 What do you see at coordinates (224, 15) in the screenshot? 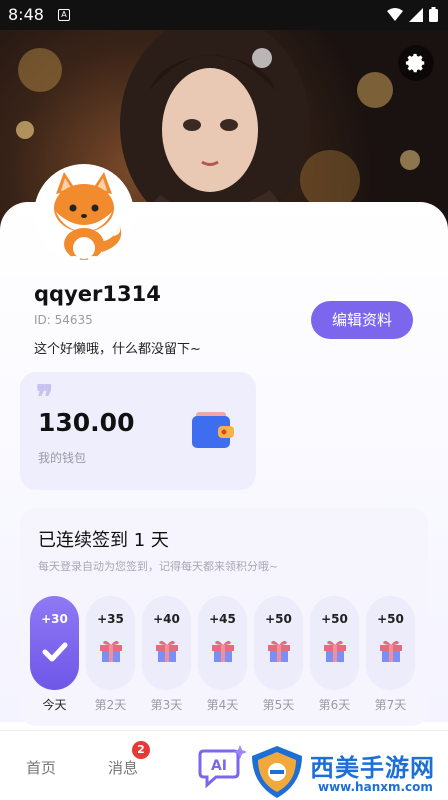
I see `status-bar: 8:48 A` at bounding box center [224, 15].